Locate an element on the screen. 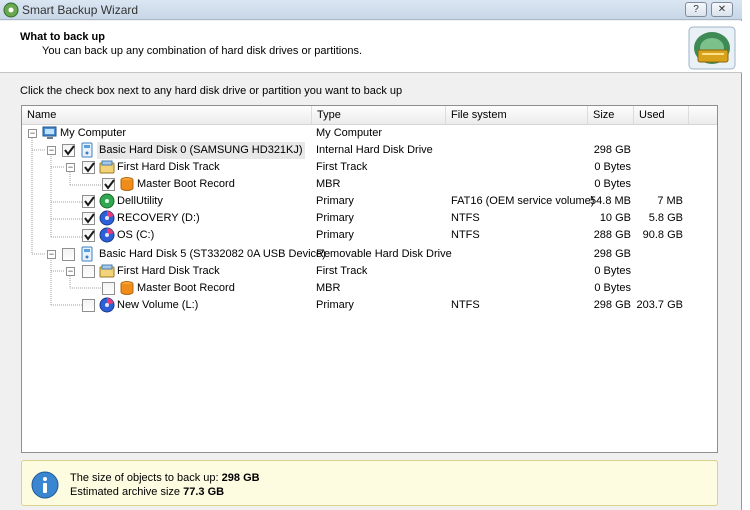 This screenshot has height=510, width=750. help-button: ? is located at coordinates (696, 9).